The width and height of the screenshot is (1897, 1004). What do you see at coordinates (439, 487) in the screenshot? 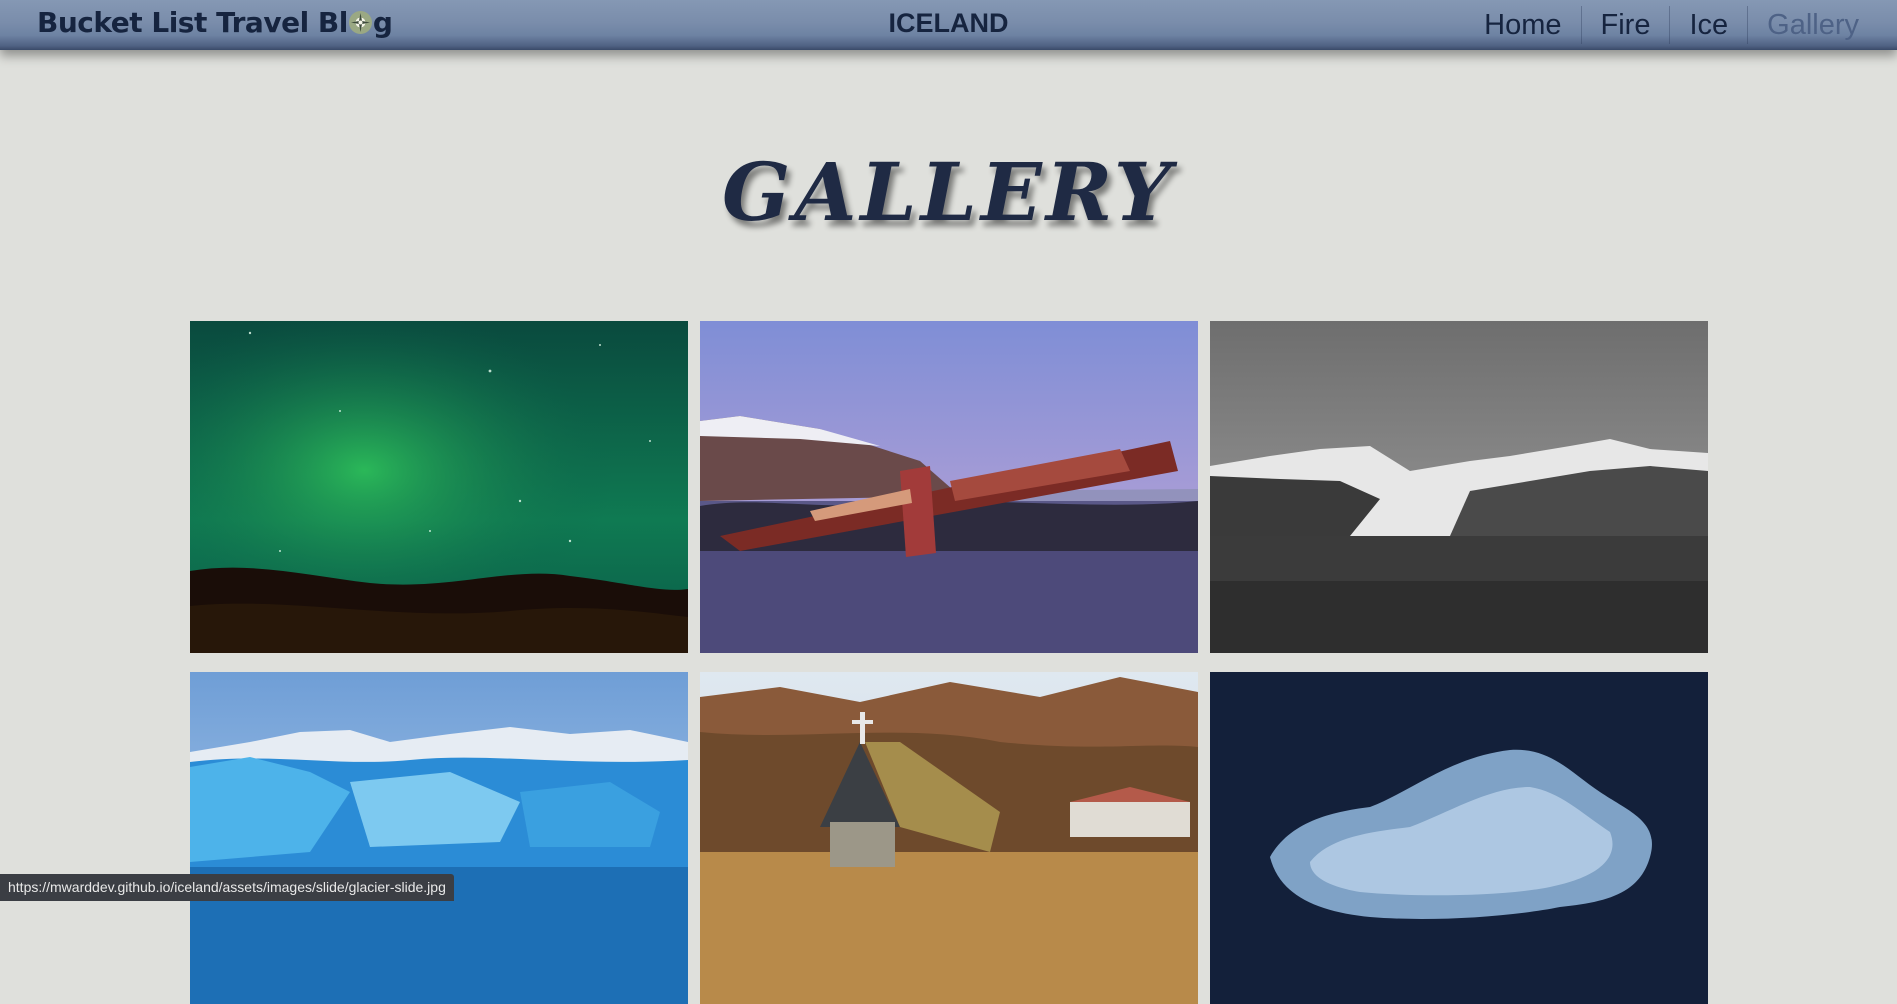
I see `gallery-image-aurora` at bounding box center [439, 487].